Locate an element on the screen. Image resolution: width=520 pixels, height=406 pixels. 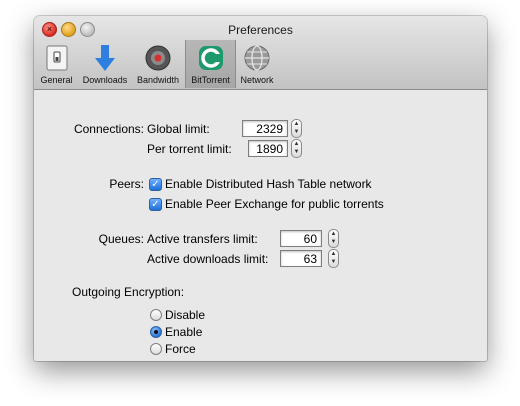
bittorrent-icon is located at coordinates (211, 58).